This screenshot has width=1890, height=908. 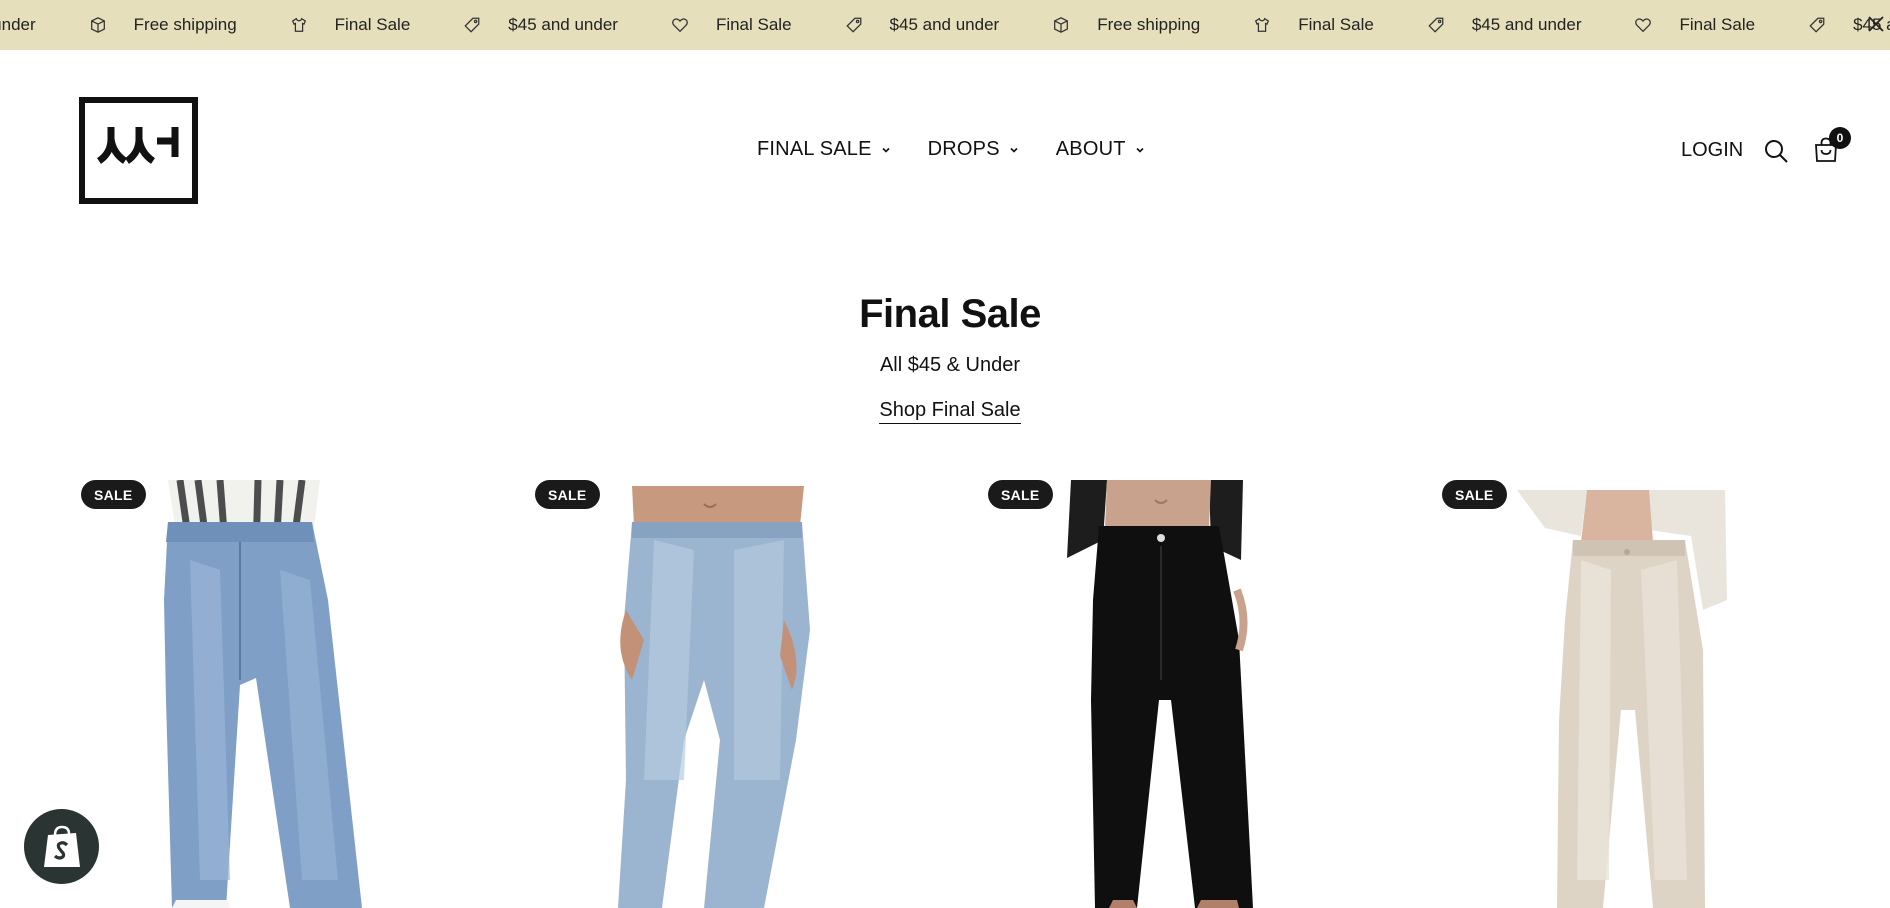 I want to click on store-logo, so click(x=138, y=150).